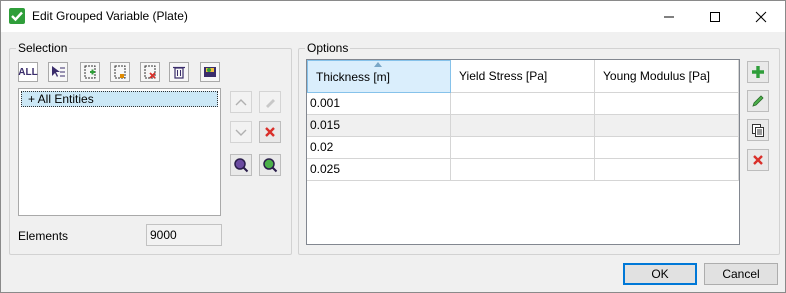  Describe the element at coordinates (660, 274) in the screenshot. I see `ok-button: OK` at that location.